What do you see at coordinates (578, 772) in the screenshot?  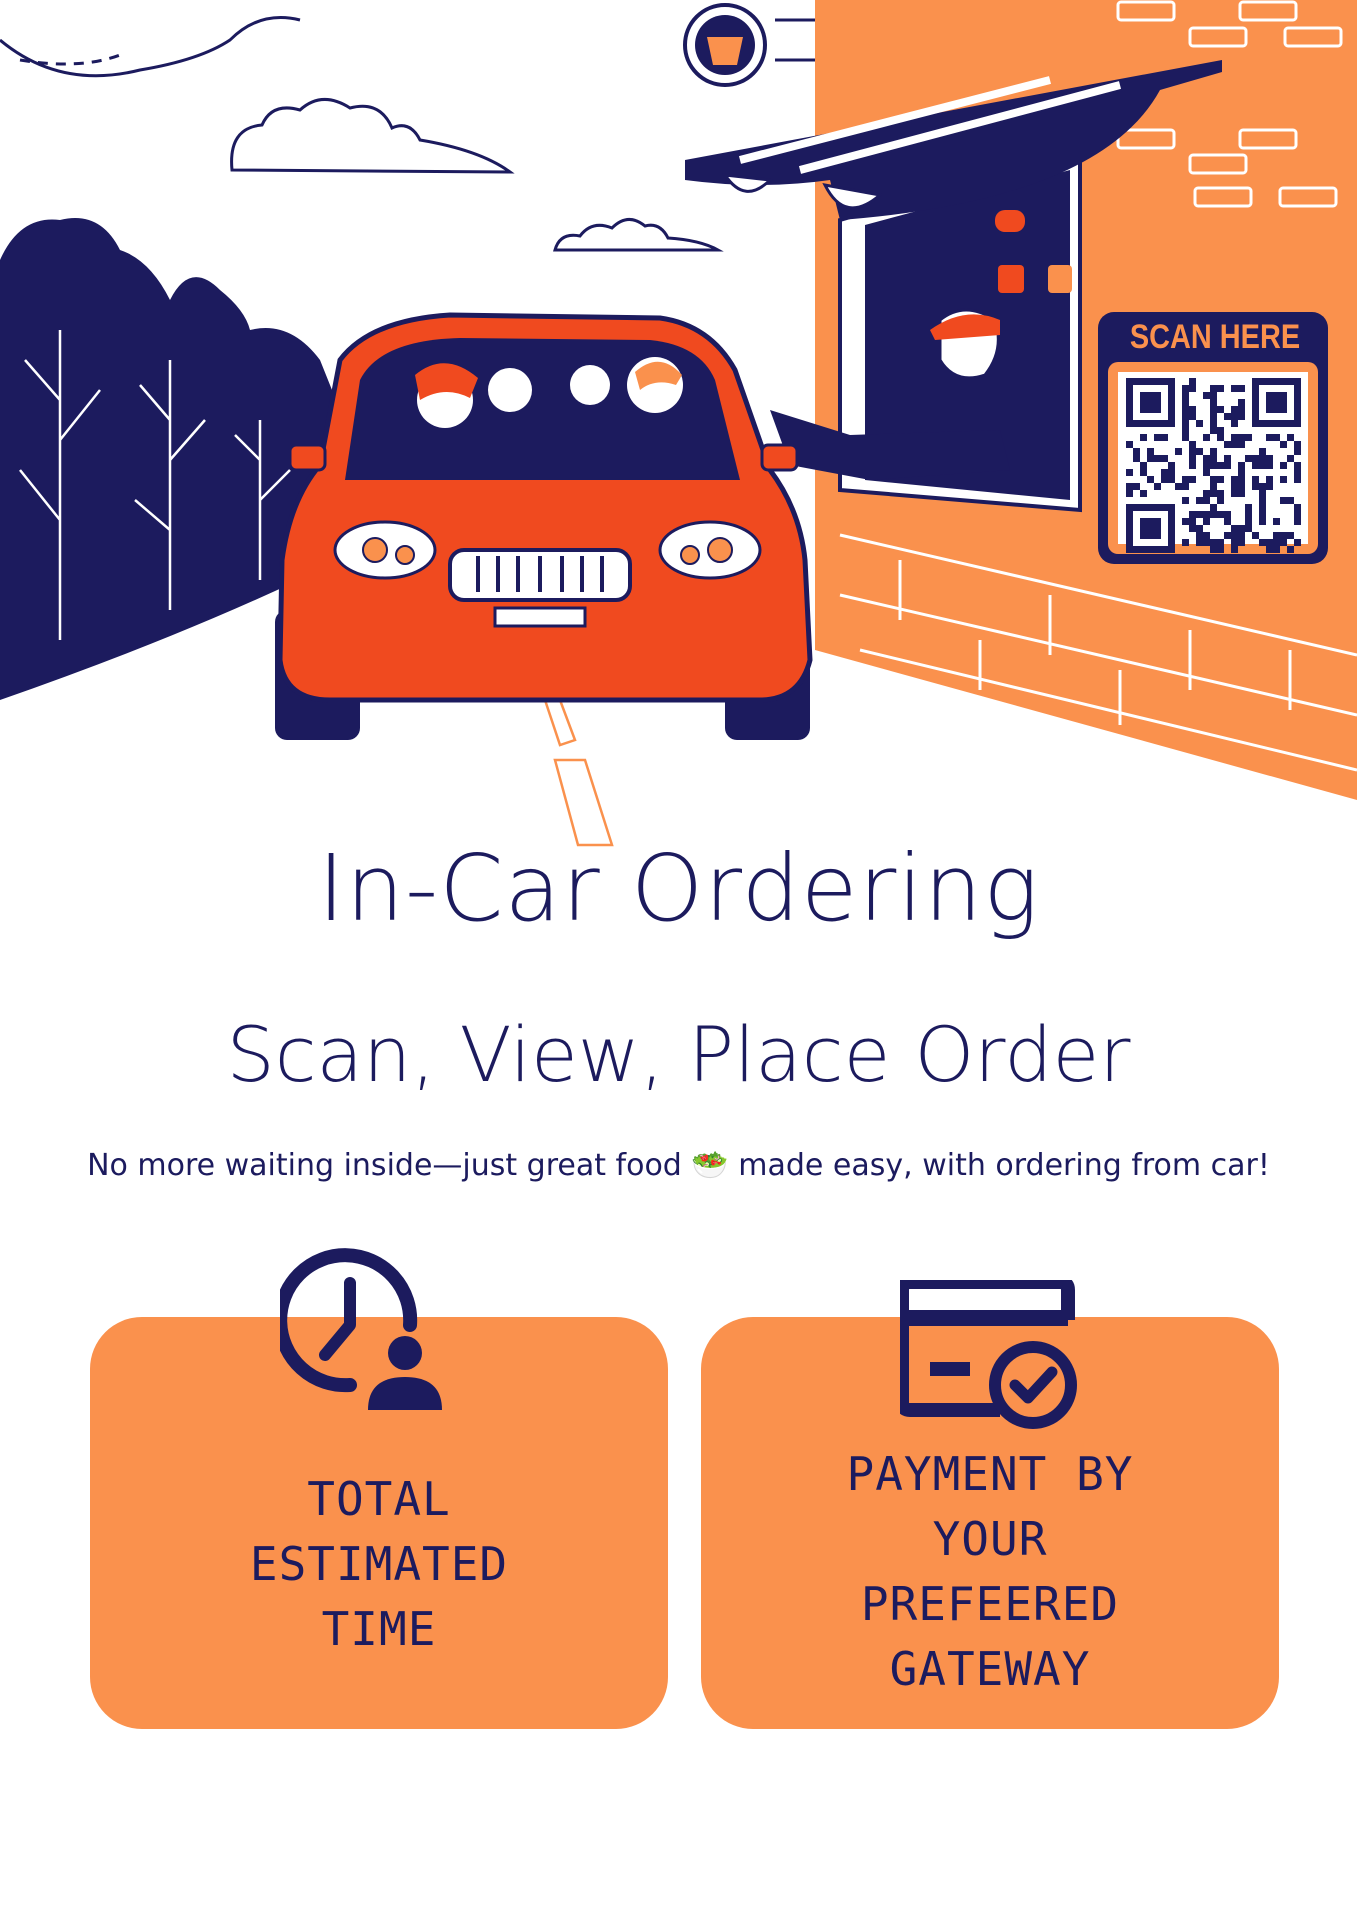 I see `road-lines` at bounding box center [578, 772].